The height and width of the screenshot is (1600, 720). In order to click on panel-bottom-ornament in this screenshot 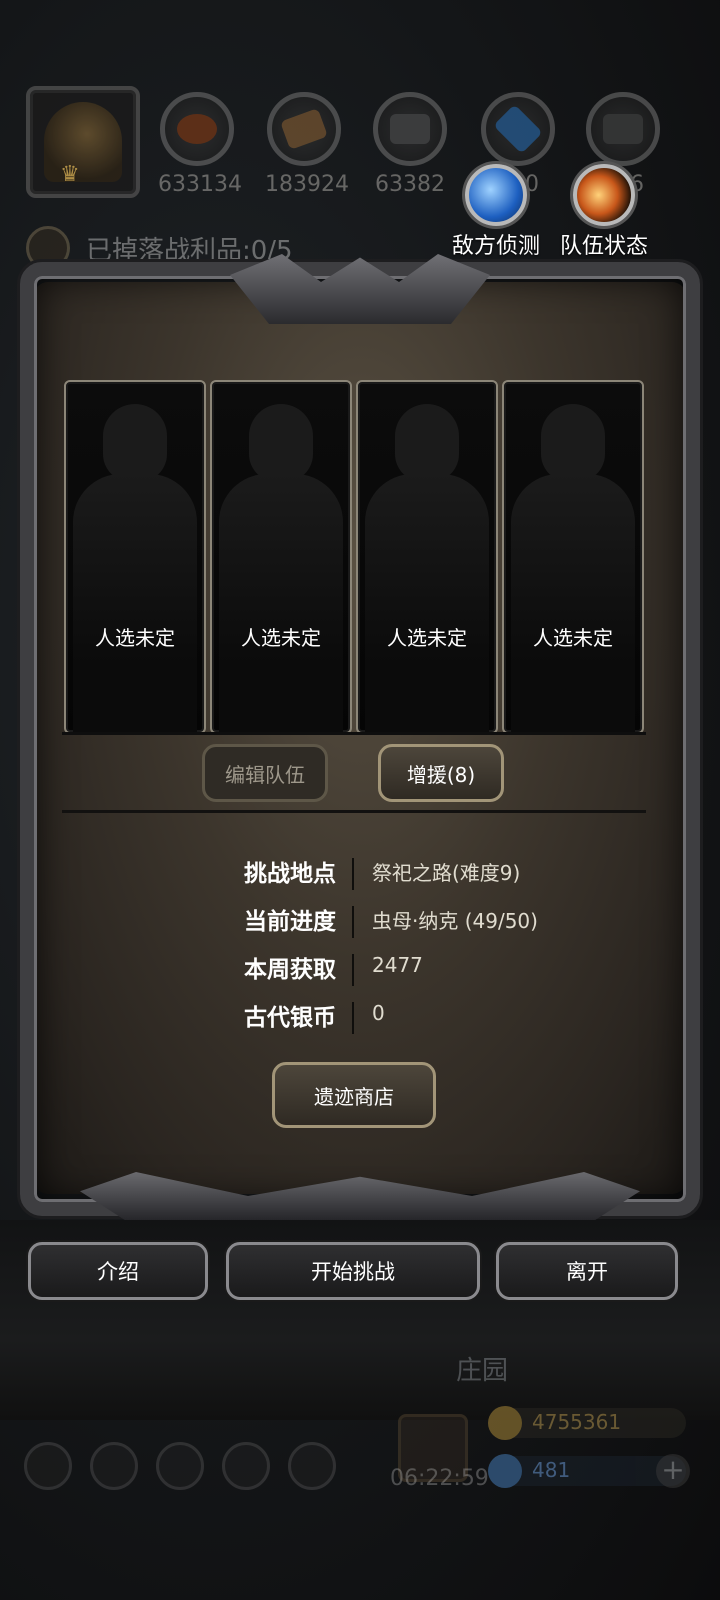, I will do `click(360, 1196)`.